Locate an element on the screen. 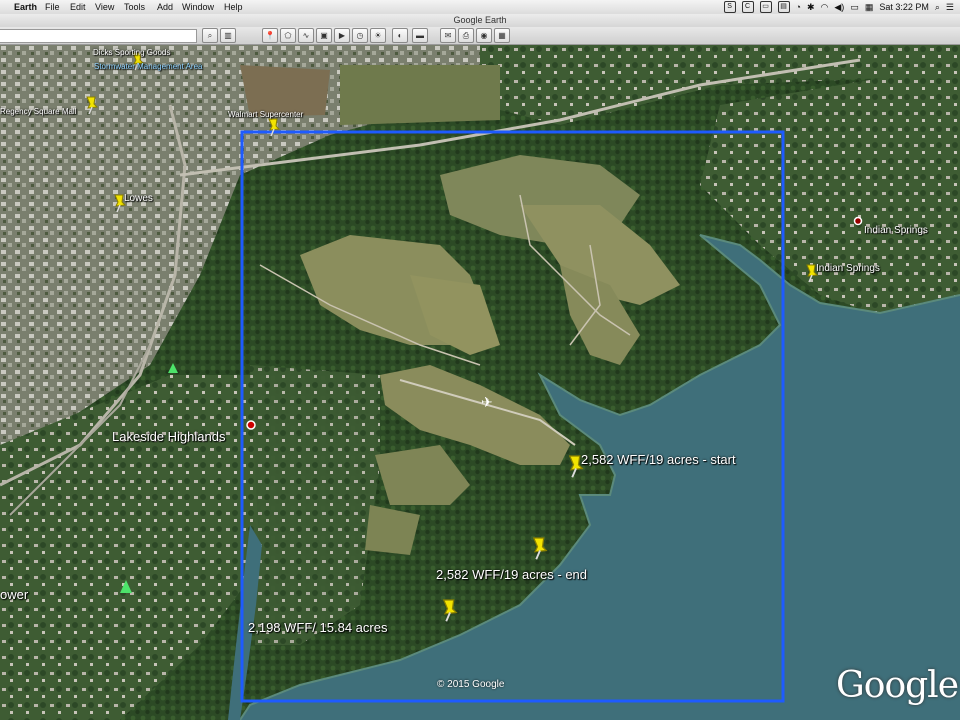 Image resolution: width=960 pixels, height=720 pixels. menu-tools: Tools is located at coordinates (134, 7).